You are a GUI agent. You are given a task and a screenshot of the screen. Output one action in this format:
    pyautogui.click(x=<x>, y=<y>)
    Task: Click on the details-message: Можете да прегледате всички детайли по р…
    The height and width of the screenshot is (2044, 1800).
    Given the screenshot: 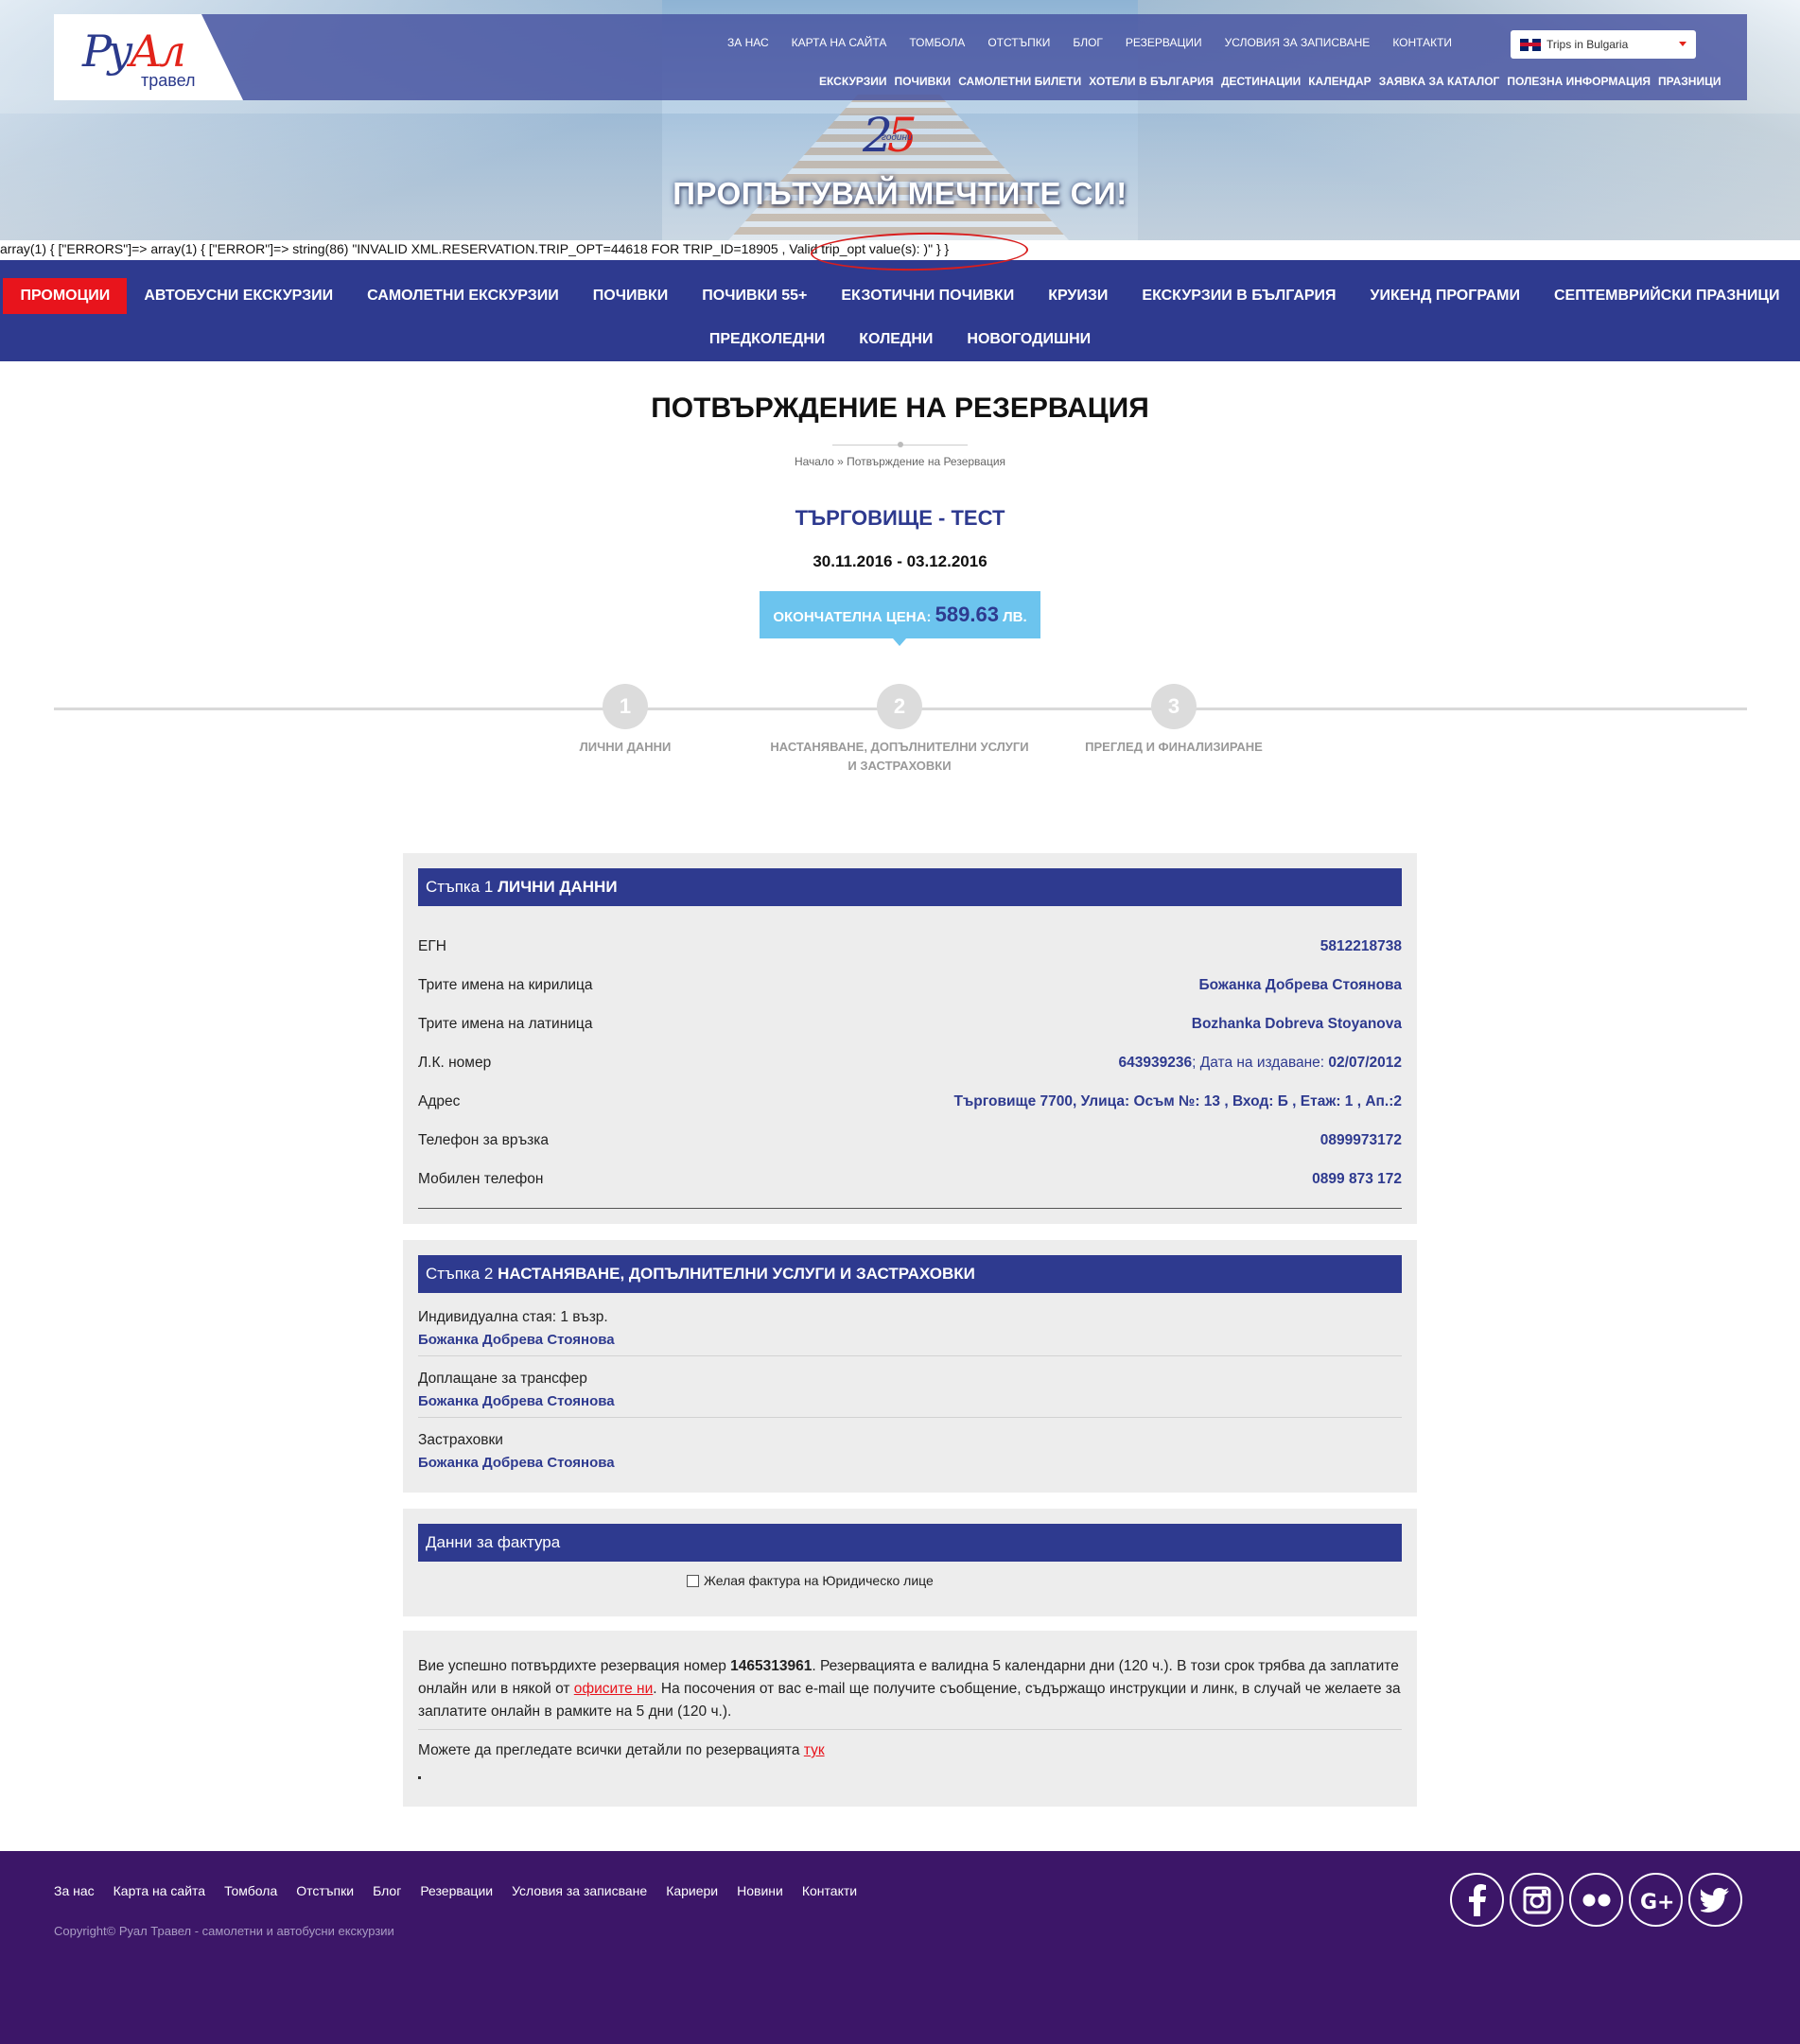 What is the action you would take?
    pyautogui.click(x=621, y=1750)
    